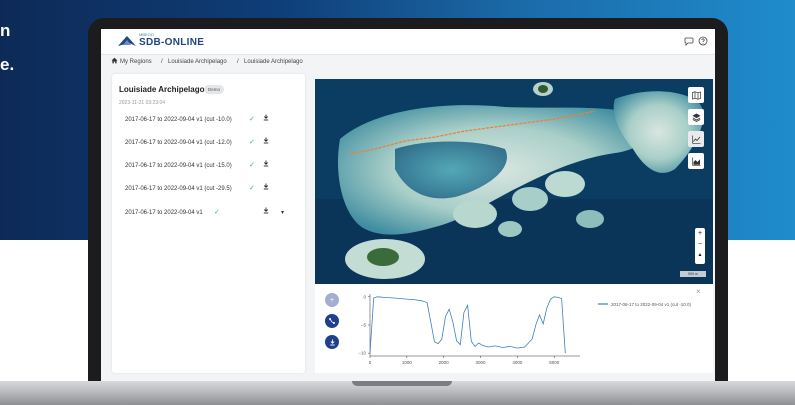 This screenshot has width=795, height=405. Describe the element at coordinates (7, 48) in the screenshot. I see `marketing-tagline: n e.` at that location.